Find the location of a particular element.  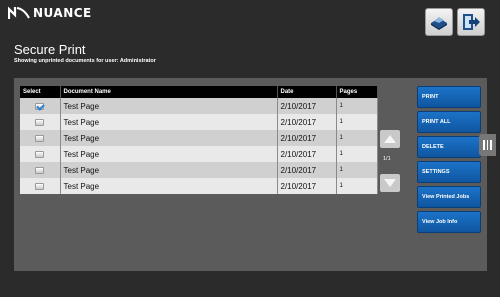

scanner-icon is located at coordinates (439, 23).